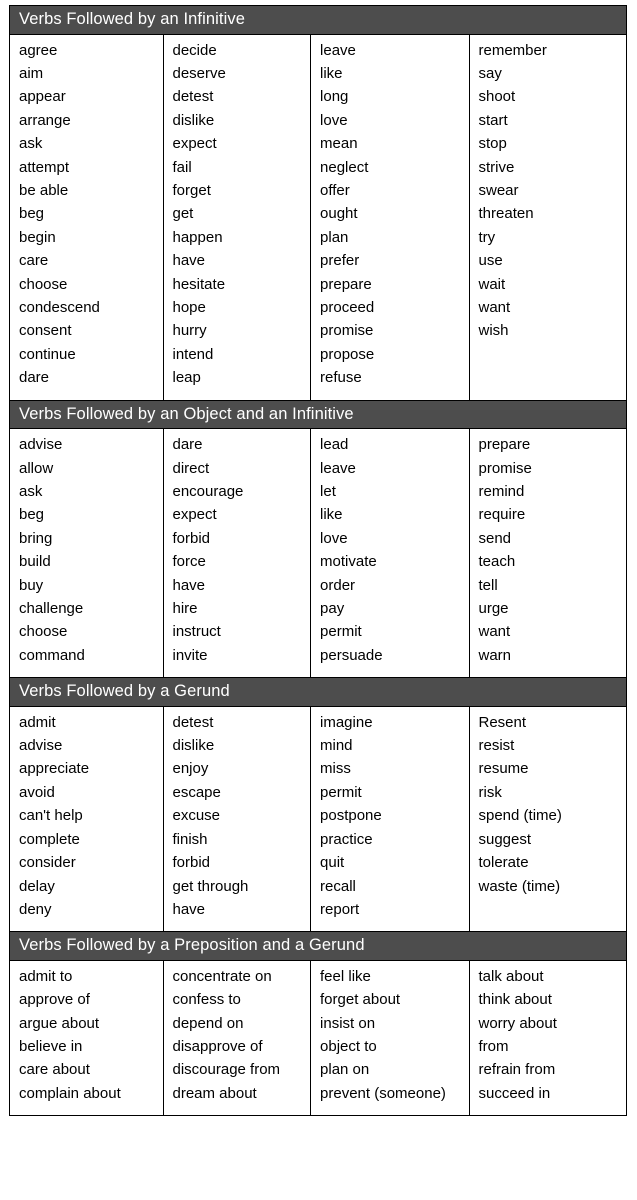 Image resolution: width=637 pixels, height=1200 pixels. Describe the element at coordinates (38, 50) in the screenshot. I see `verb-entry: agree` at that location.